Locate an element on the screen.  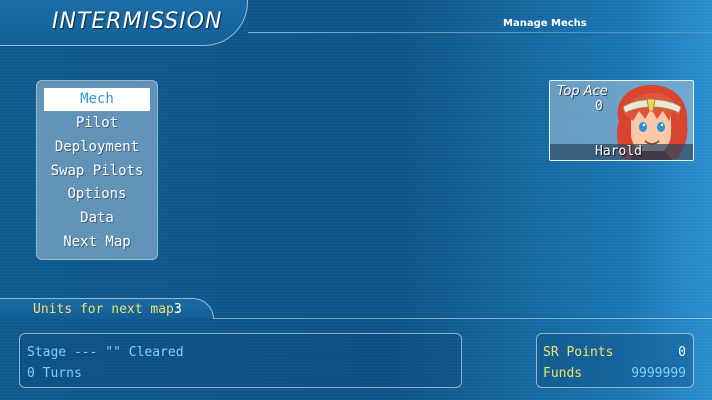
menu-item-mech: Mech is located at coordinates (97, 99).